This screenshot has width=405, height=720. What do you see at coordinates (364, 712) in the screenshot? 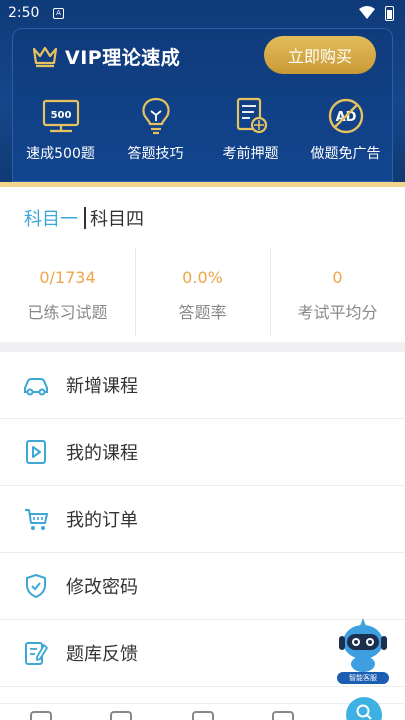
I see `search-icon` at bounding box center [364, 712].